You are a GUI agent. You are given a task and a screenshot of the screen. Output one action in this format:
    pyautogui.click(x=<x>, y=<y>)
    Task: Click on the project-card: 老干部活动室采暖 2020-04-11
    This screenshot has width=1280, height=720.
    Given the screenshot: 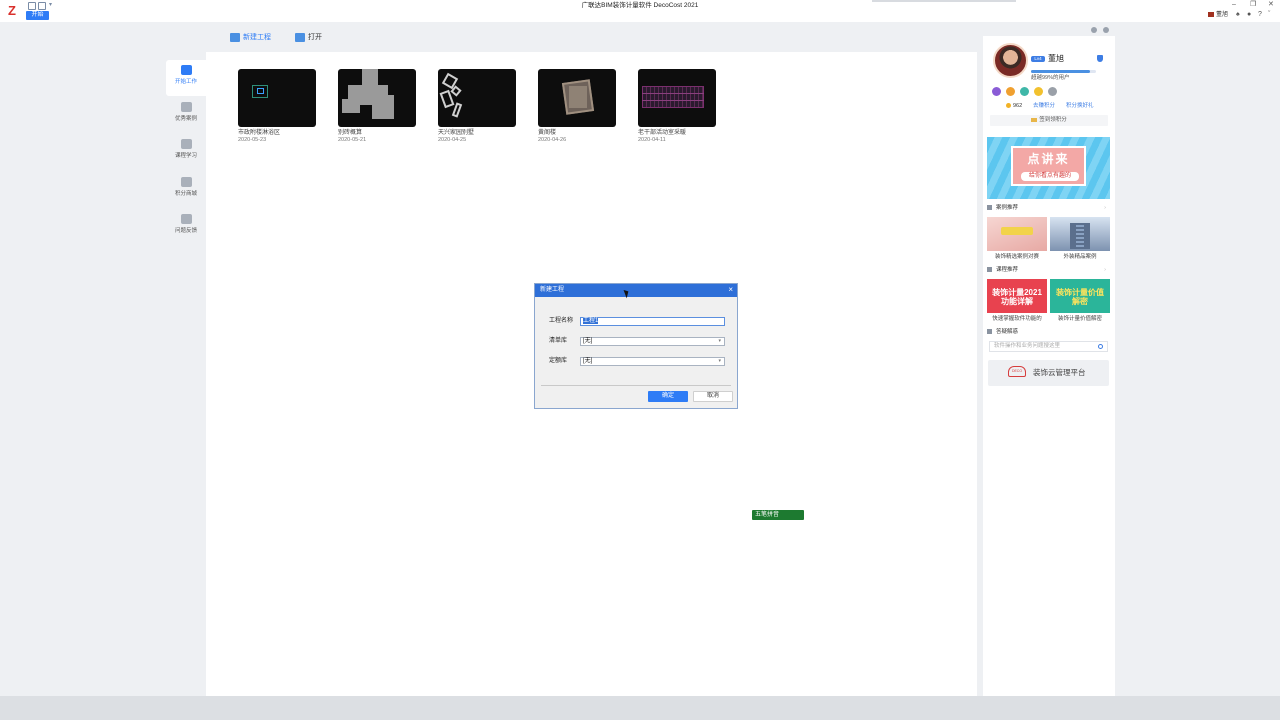 What is the action you would take?
    pyautogui.click(x=677, y=106)
    